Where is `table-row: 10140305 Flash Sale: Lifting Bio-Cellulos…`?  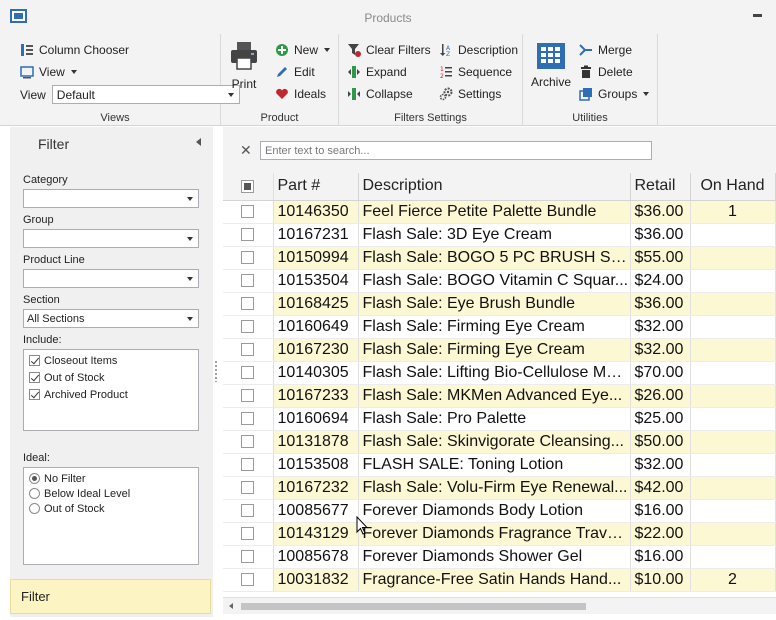
table-row: 10140305 Flash Sale: Lifting Bio-Cellulos… is located at coordinates (499, 373).